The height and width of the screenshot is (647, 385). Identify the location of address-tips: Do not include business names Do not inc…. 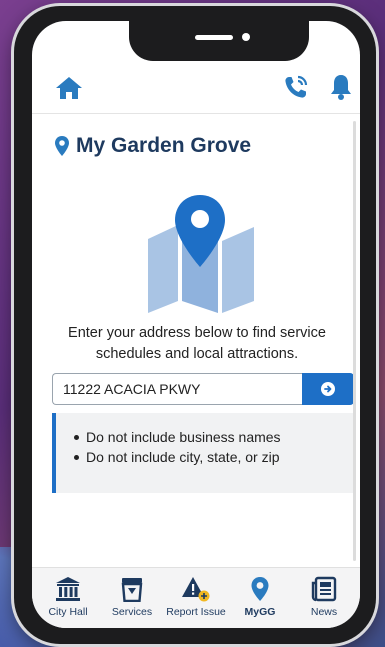
(203, 453).